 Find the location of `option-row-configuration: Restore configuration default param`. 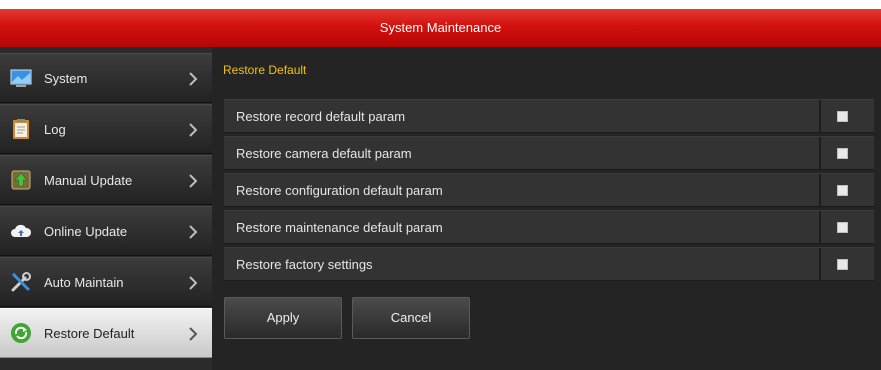

option-row-configuration: Restore configuration default param is located at coordinates (549, 190).